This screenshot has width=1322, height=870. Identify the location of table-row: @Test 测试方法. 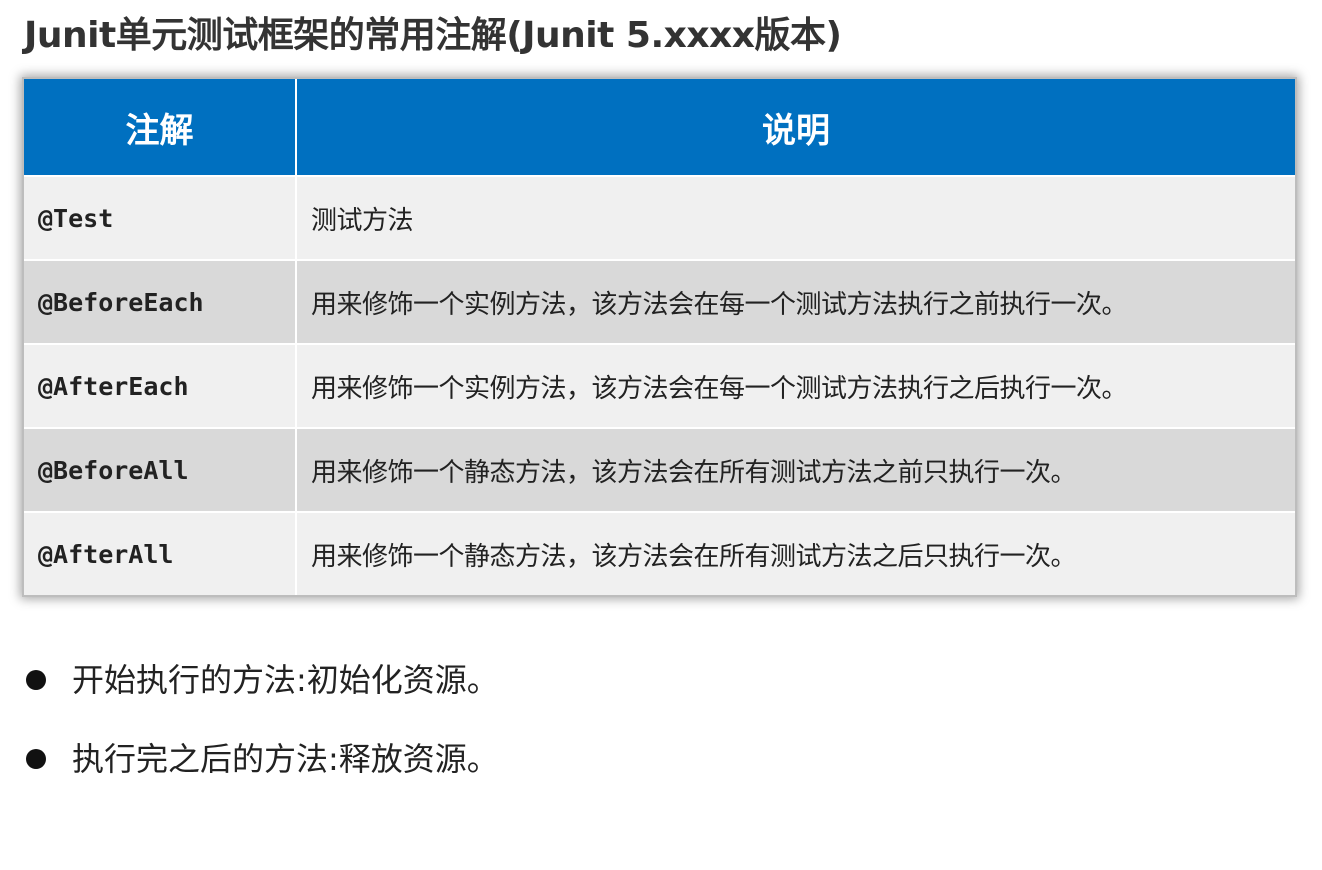
(659, 217).